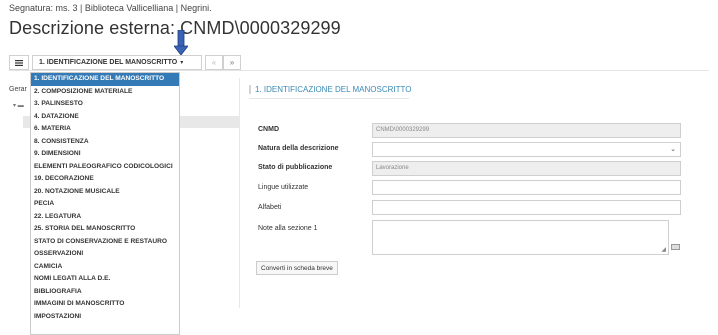  I want to click on list-toggle-button, so click(19, 62).